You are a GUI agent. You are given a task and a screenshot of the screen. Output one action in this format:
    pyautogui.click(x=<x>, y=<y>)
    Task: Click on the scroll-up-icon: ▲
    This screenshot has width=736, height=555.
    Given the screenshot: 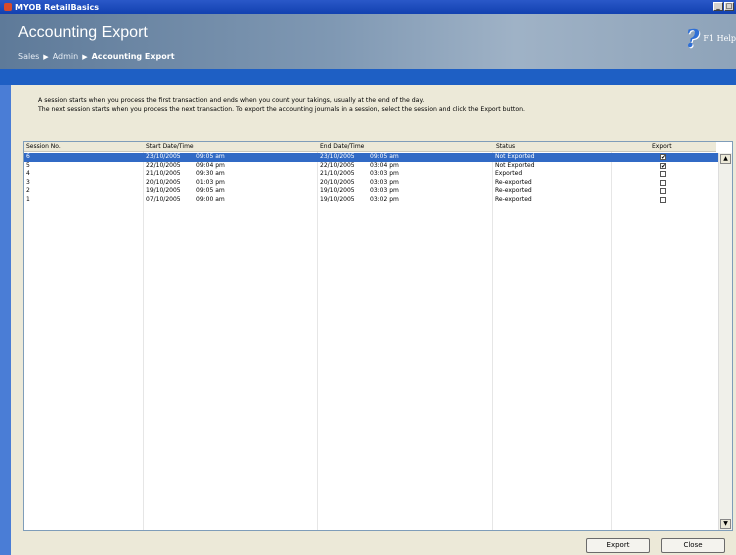 What is the action you would take?
    pyautogui.click(x=725, y=159)
    